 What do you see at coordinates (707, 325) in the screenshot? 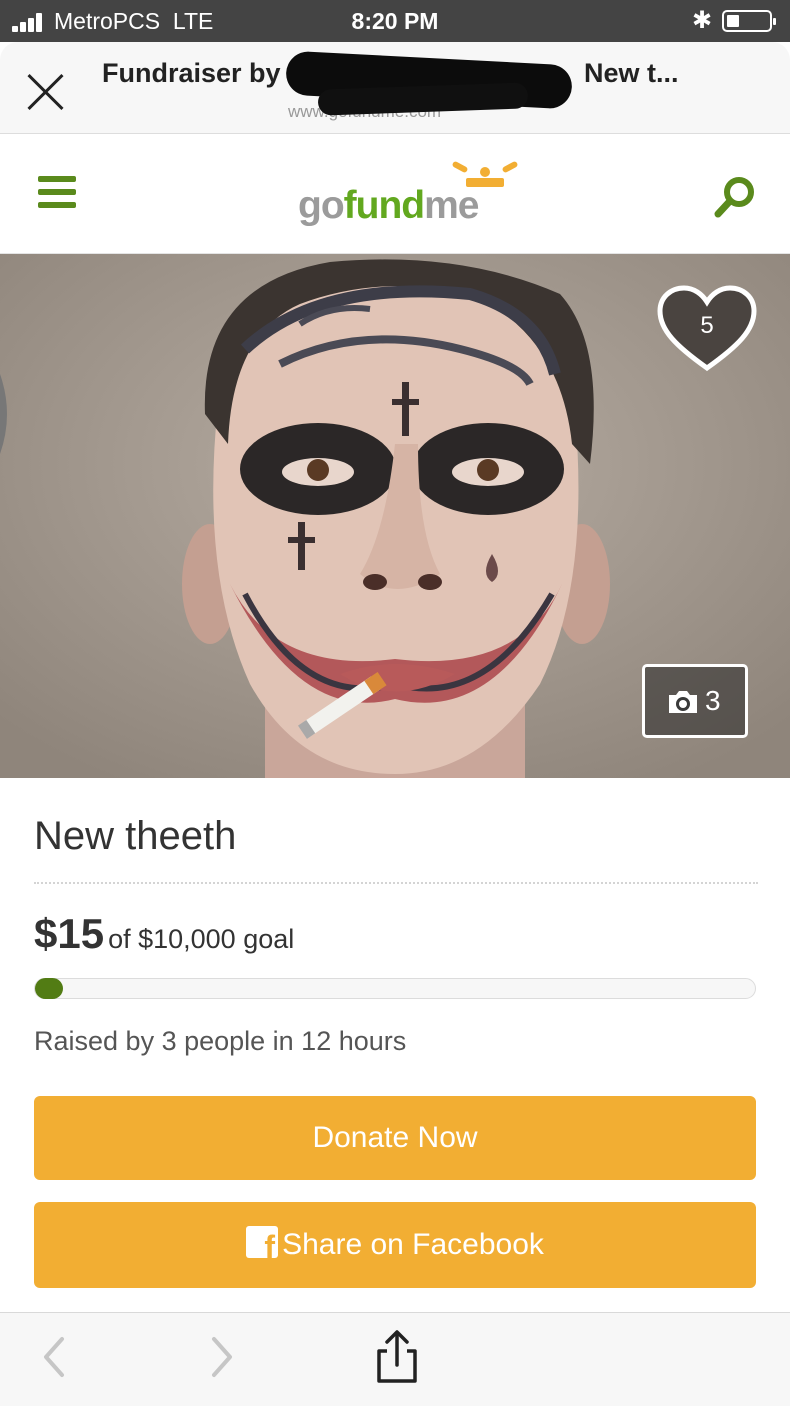
I see `like-count: 5` at bounding box center [707, 325].